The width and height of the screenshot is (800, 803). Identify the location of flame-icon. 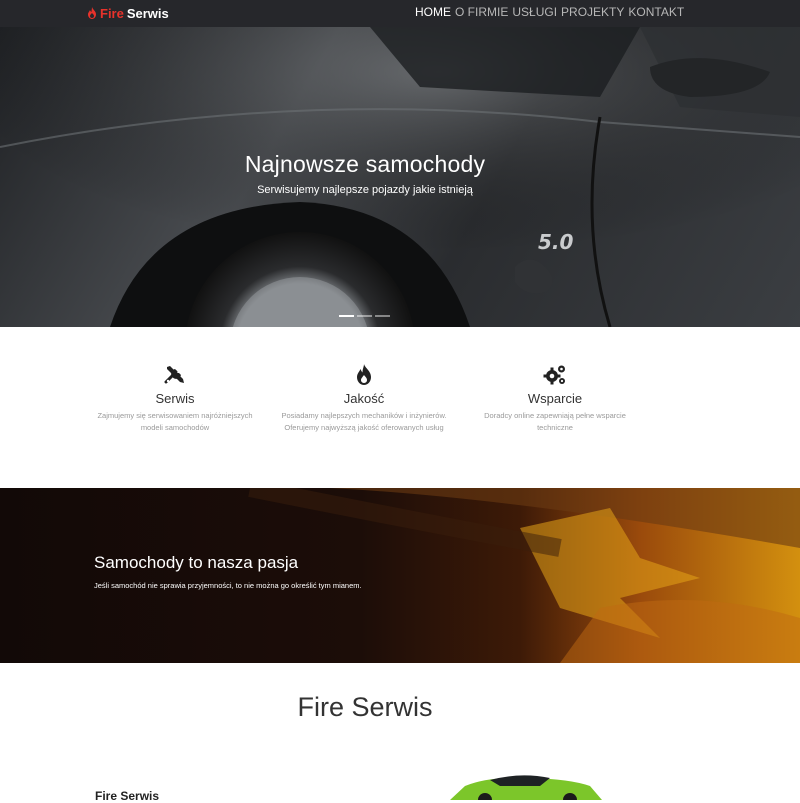
(364, 374).